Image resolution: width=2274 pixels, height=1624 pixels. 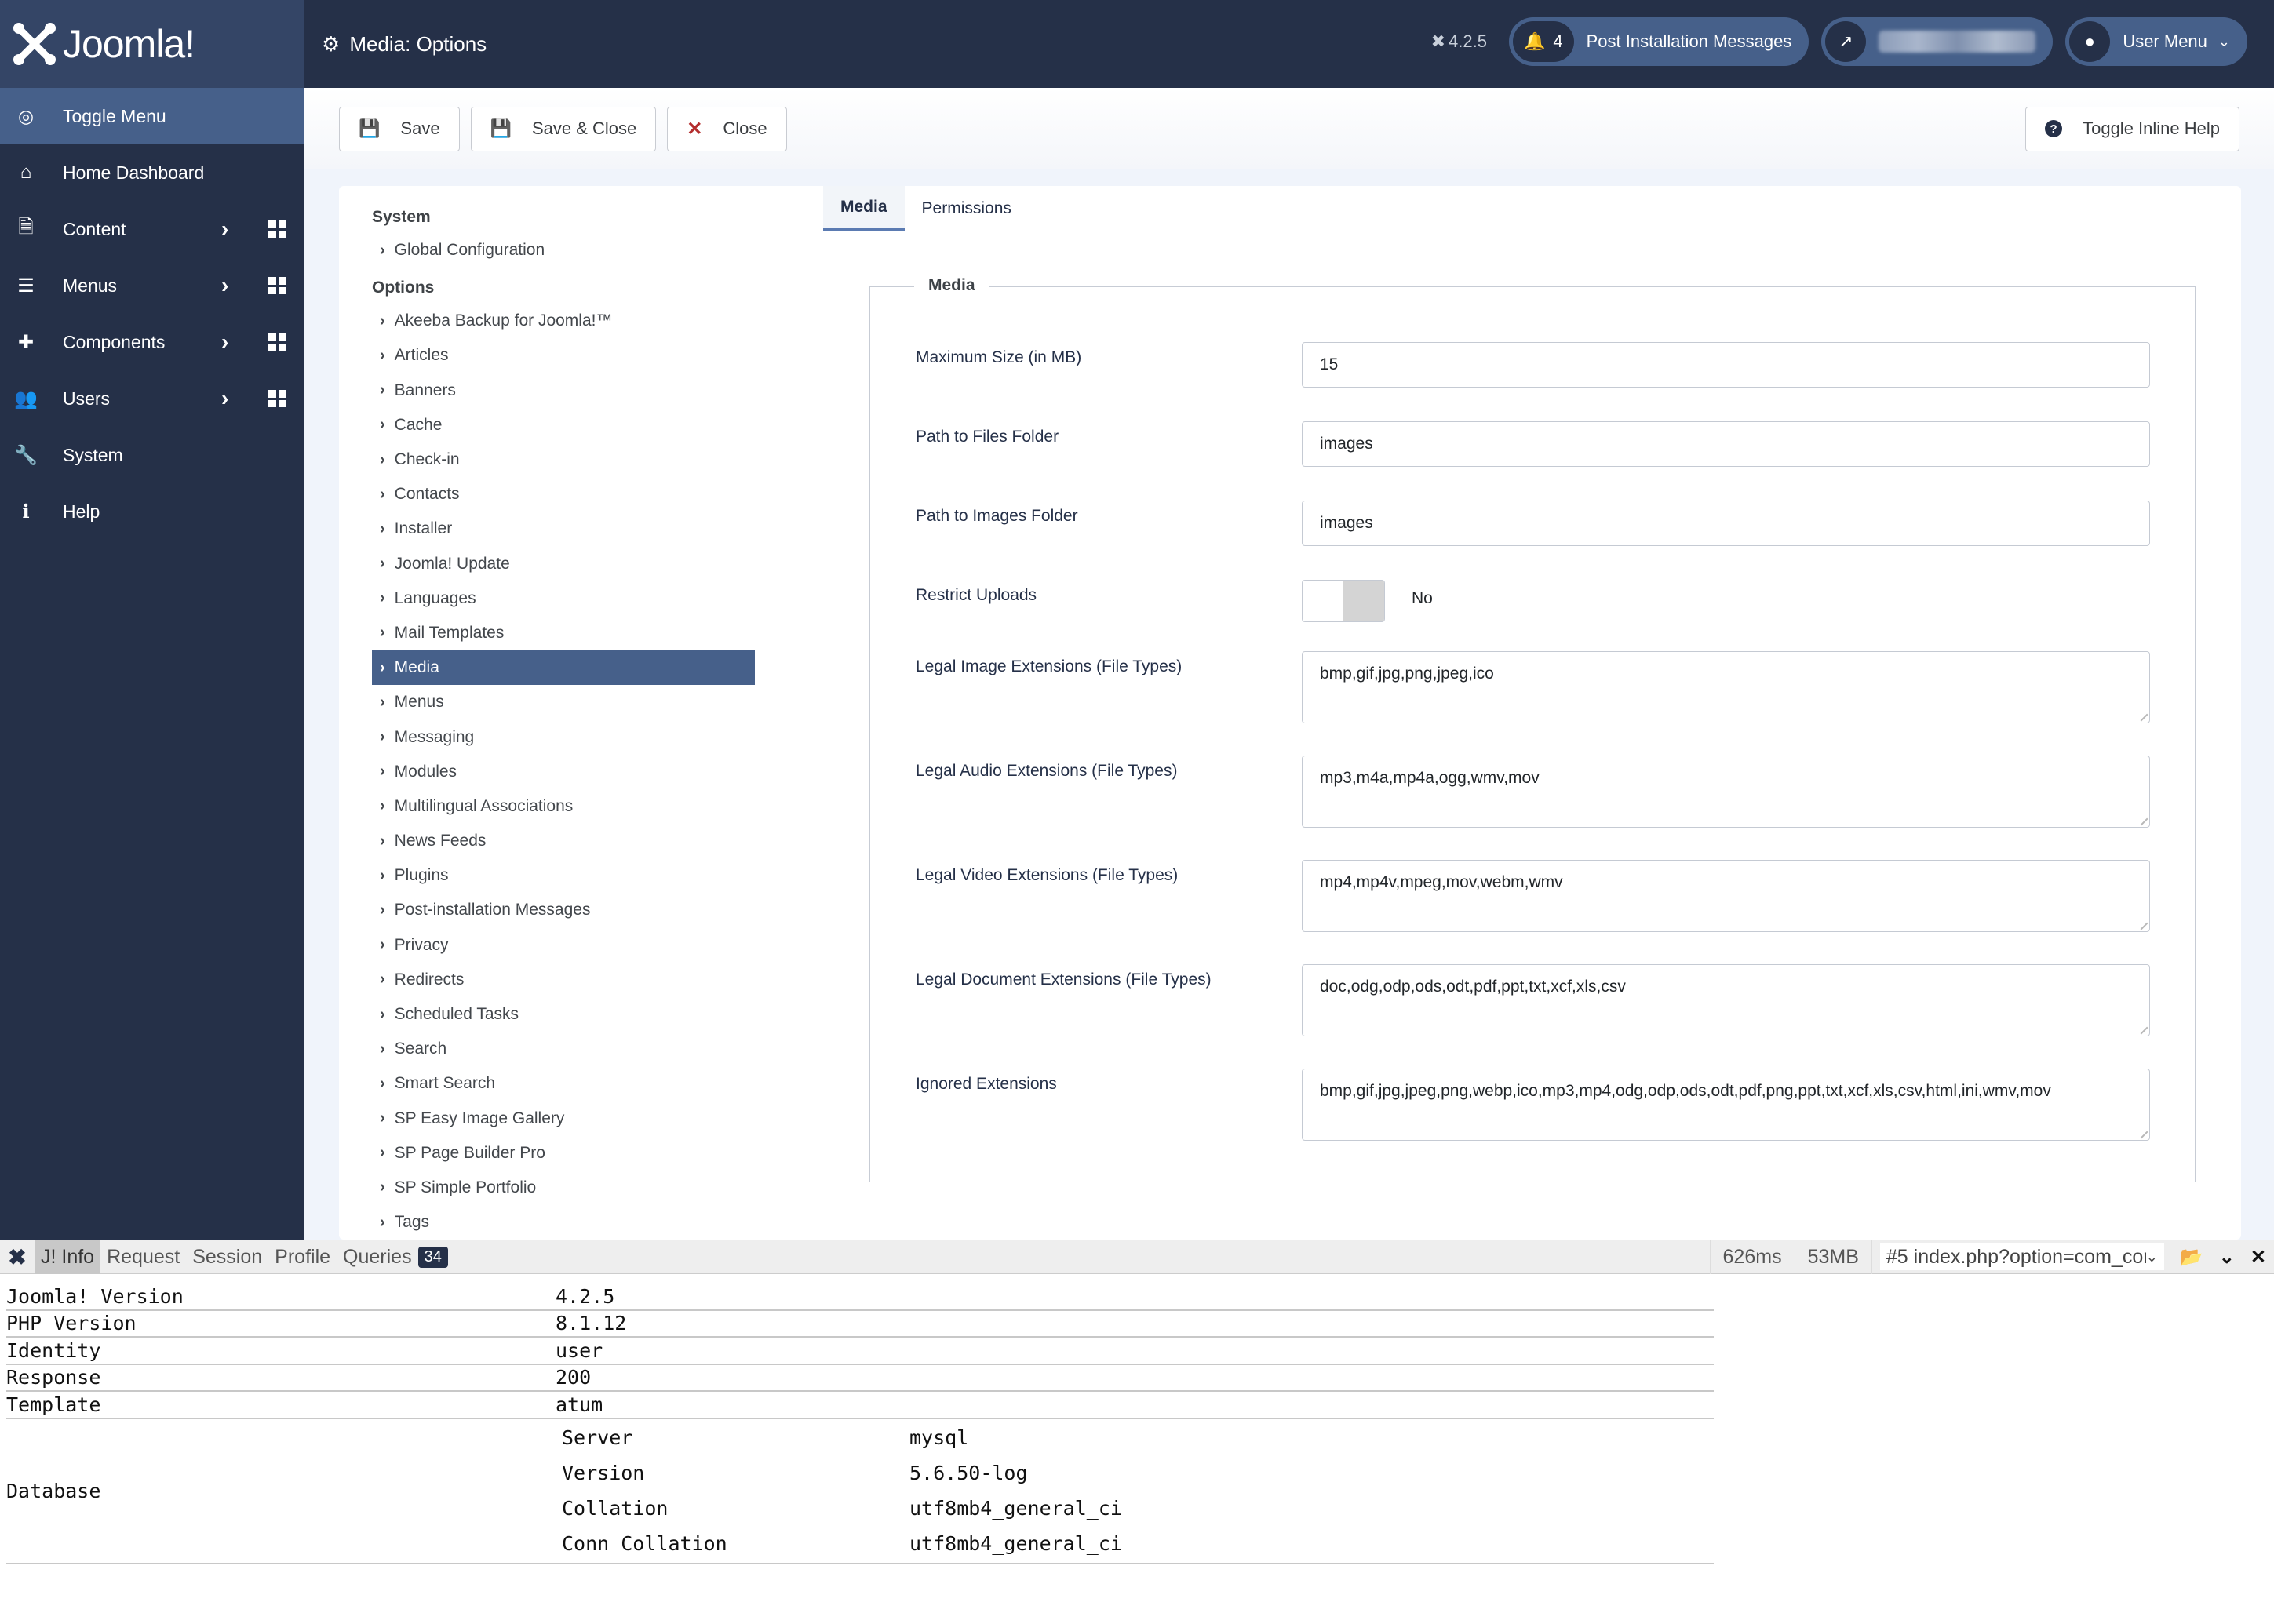 What do you see at coordinates (967, 208) in the screenshot?
I see `tab-permissions: Permissions` at bounding box center [967, 208].